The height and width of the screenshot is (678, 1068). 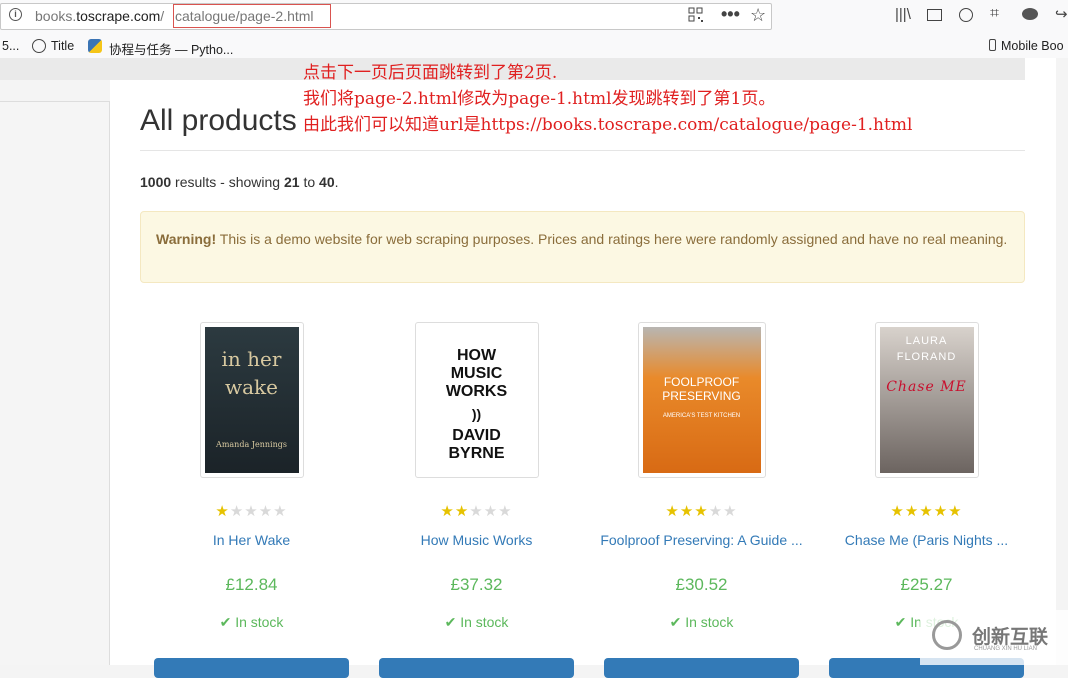 What do you see at coordinates (476, 414) in the screenshot?
I see `wifi-icon: ))` at bounding box center [476, 414].